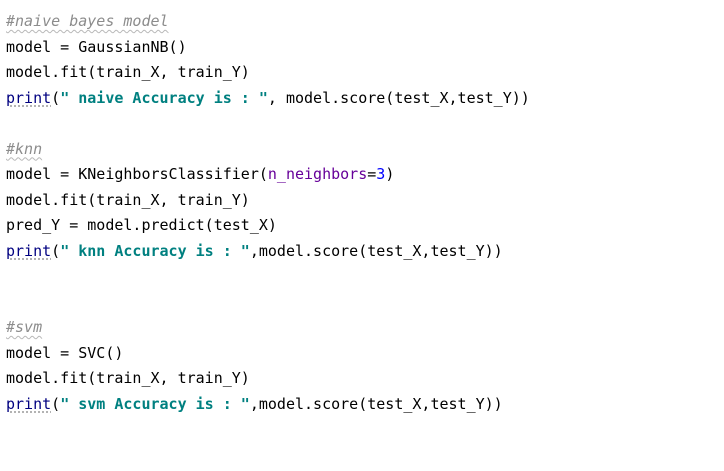 This screenshot has width=724, height=471. What do you see at coordinates (155, 250) in the screenshot?
I see `string-literal: " knn Accuracy is : "` at bounding box center [155, 250].